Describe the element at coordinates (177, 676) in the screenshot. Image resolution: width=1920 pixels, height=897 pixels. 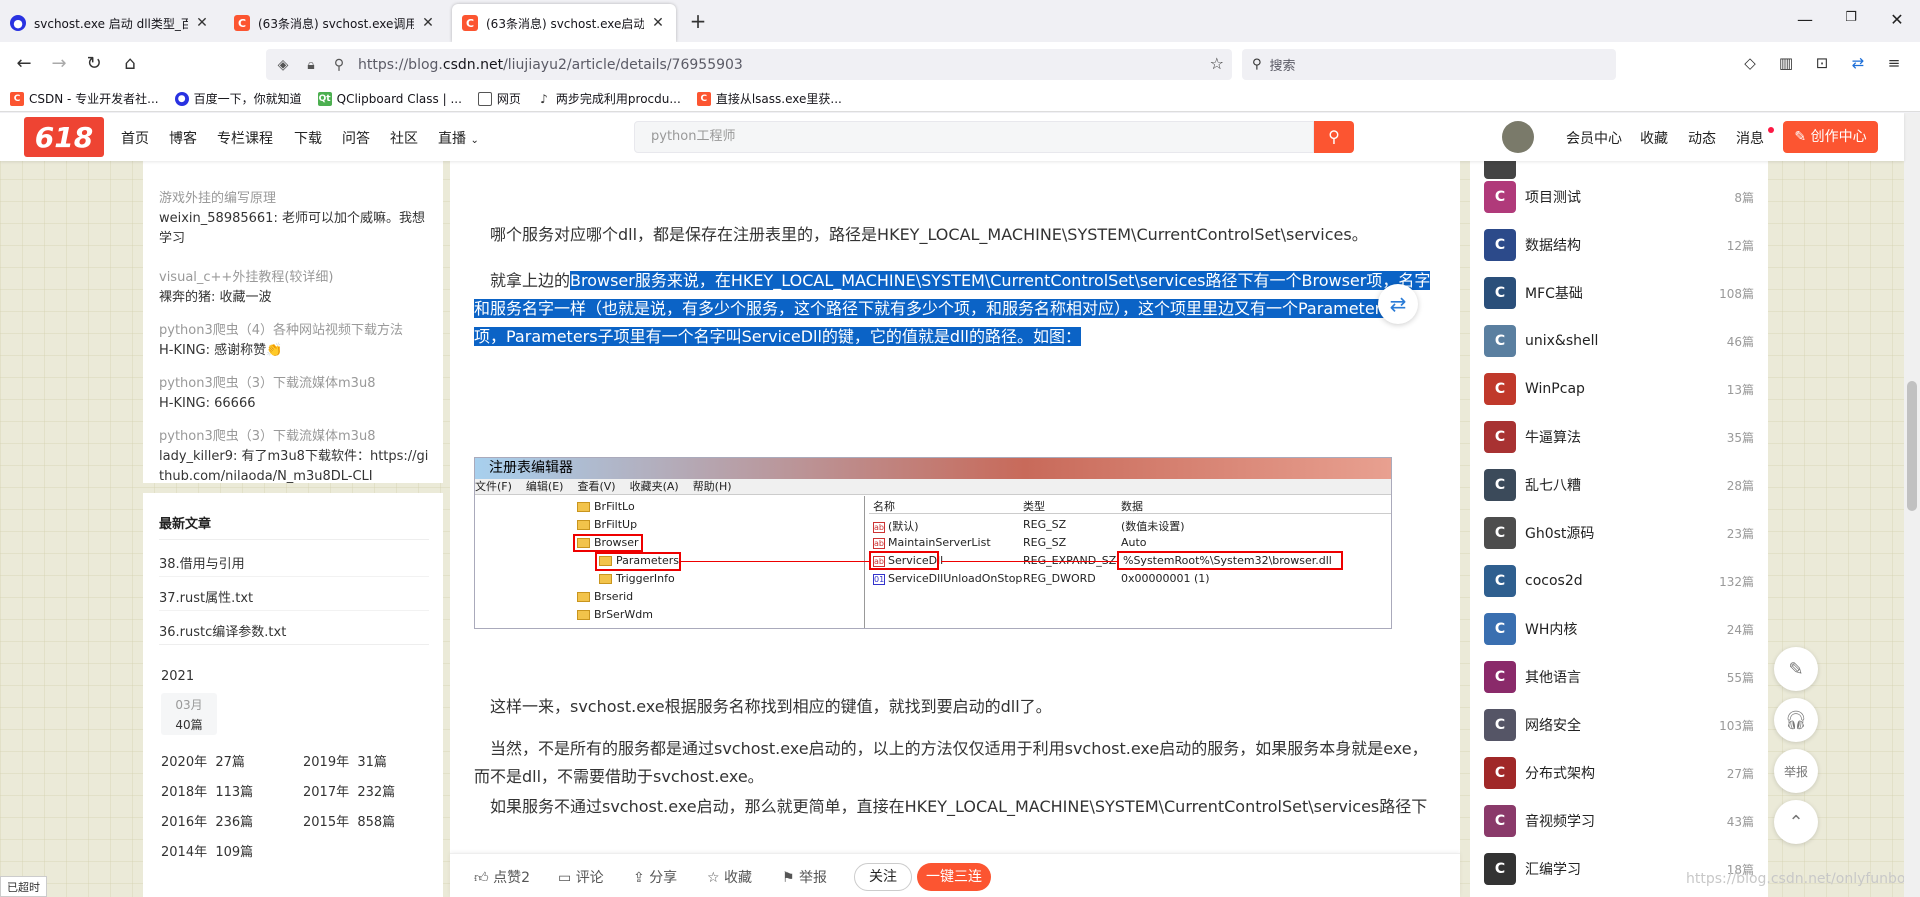
I see `archive-year: 2021` at that location.